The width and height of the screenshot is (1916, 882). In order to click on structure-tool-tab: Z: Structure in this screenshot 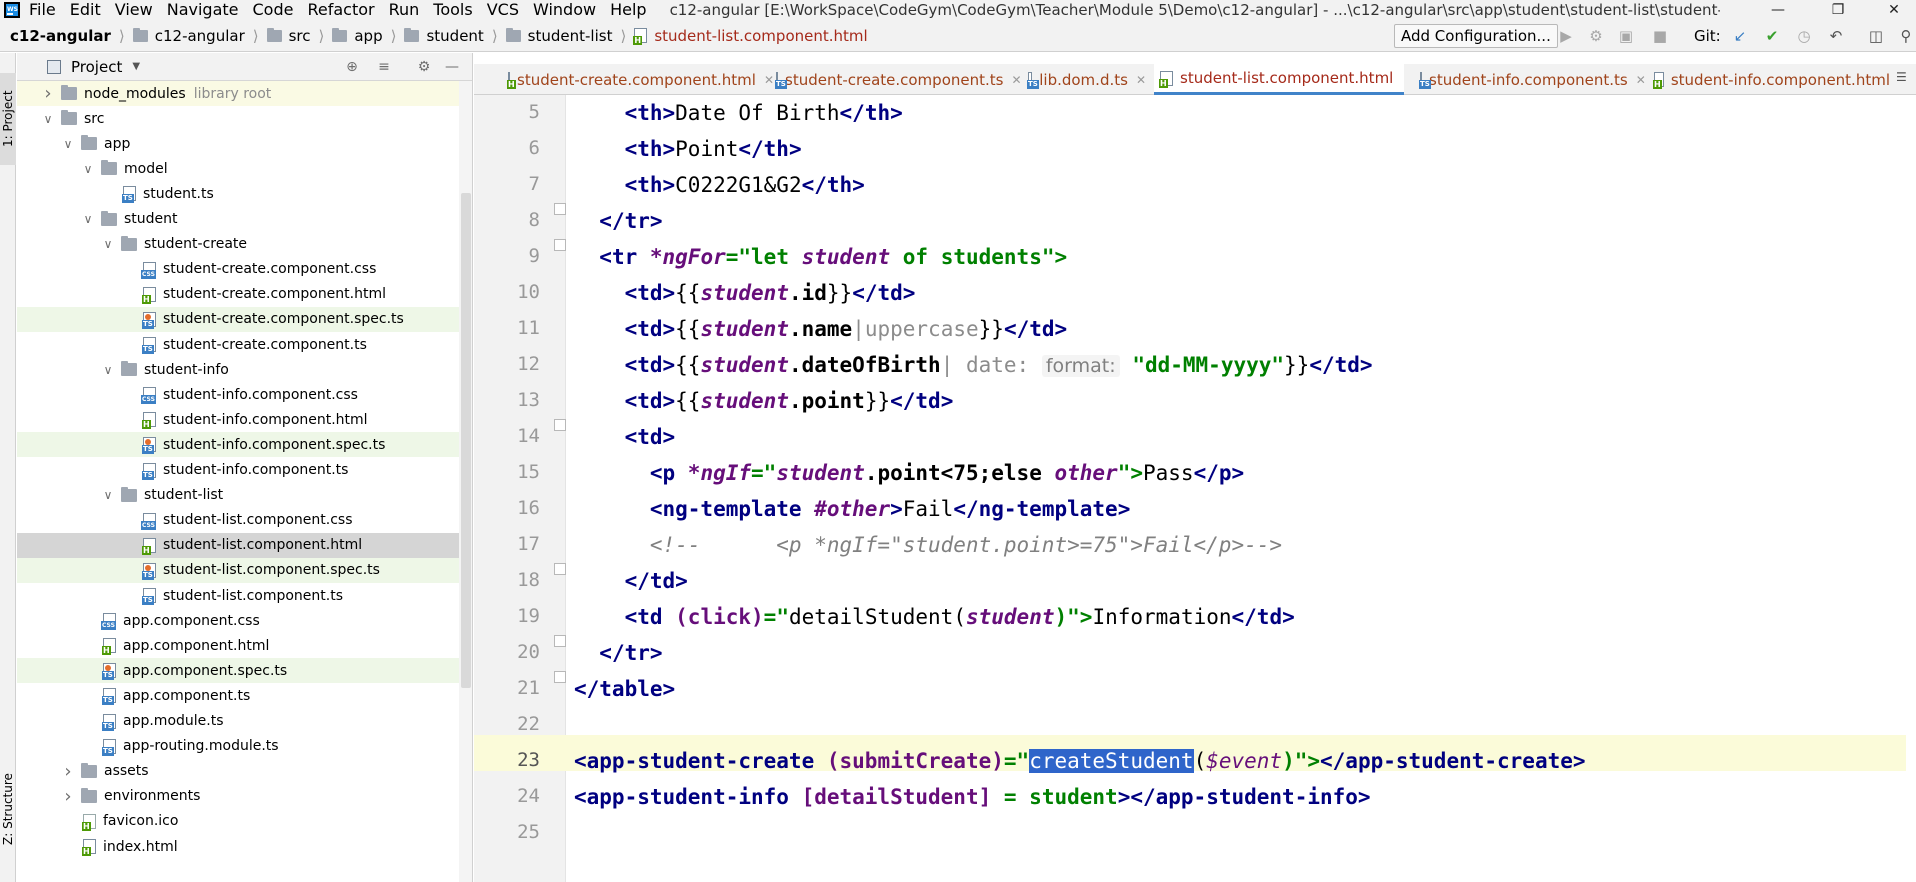, I will do `click(8, 809)`.